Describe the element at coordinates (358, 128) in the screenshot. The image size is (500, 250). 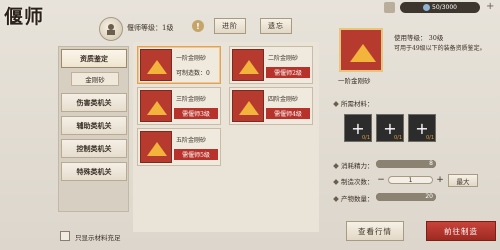
I see `material-slot-1: +0/1` at that location.